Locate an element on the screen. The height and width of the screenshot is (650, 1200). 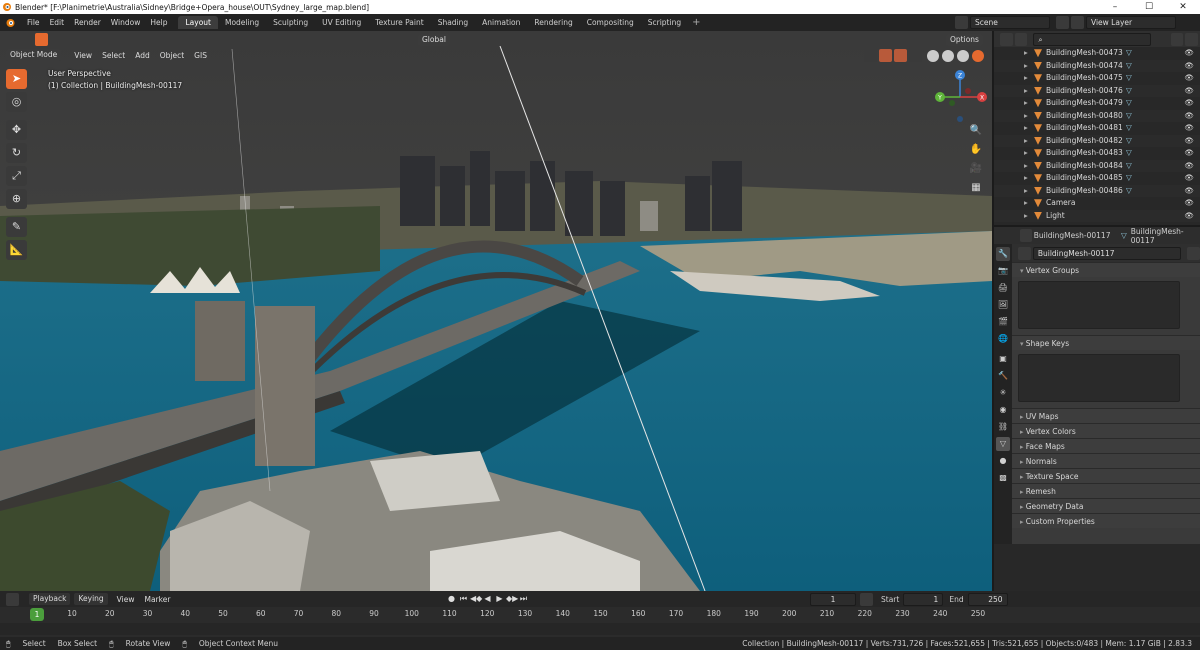
outliner-row: ▸ BuildingMesh-00480 ▽ 👁 is located at coordinates (1097, 116).